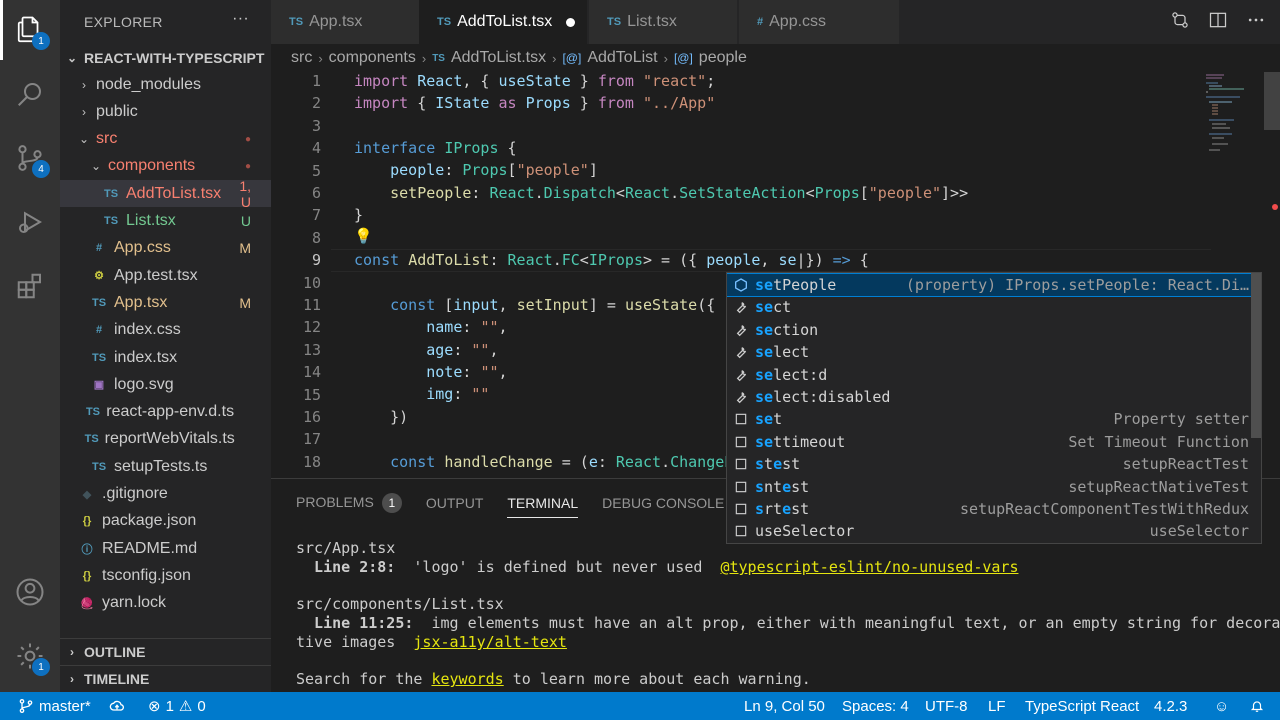 This screenshot has width=1280, height=720. What do you see at coordinates (1272, 101) in the screenshot?
I see `scrollbar-thumb` at bounding box center [1272, 101].